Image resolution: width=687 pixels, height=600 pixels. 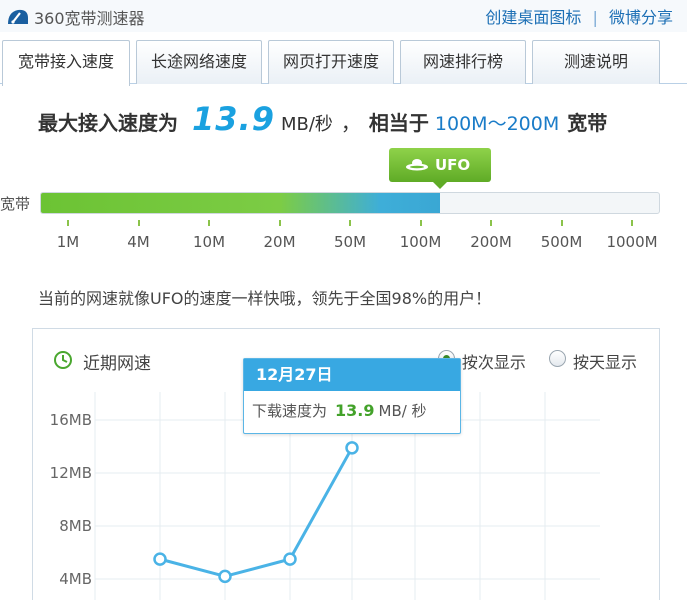 I want to click on y-tick-label: 12MB, so click(x=71, y=473).